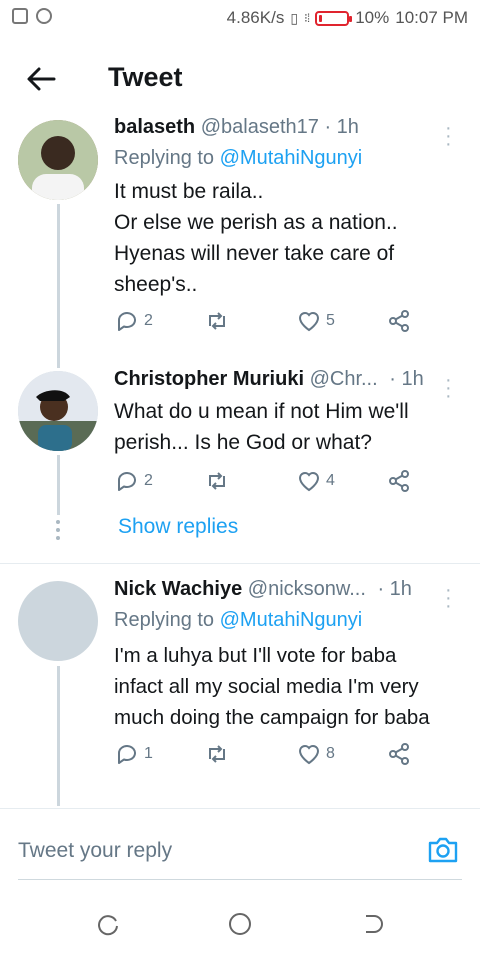 This screenshot has height=960, width=480. Describe the element at coordinates (44, 16) in the screenshot. I see `whatsapp-icon` at that location.